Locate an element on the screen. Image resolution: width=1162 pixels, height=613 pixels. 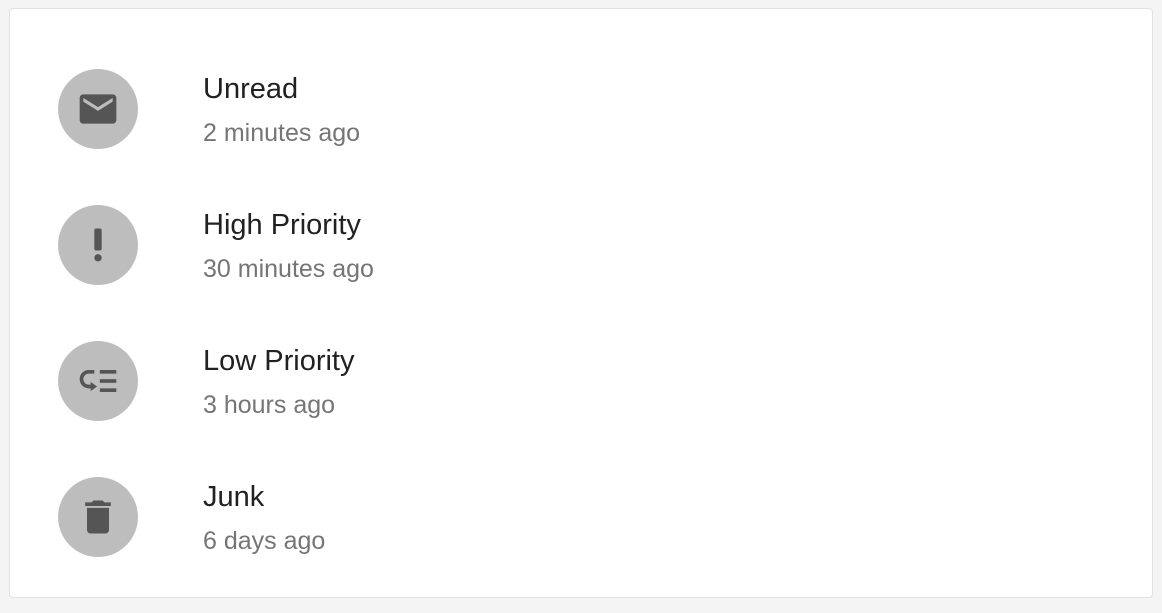
mail-icon is located at coordinates (98, 109).